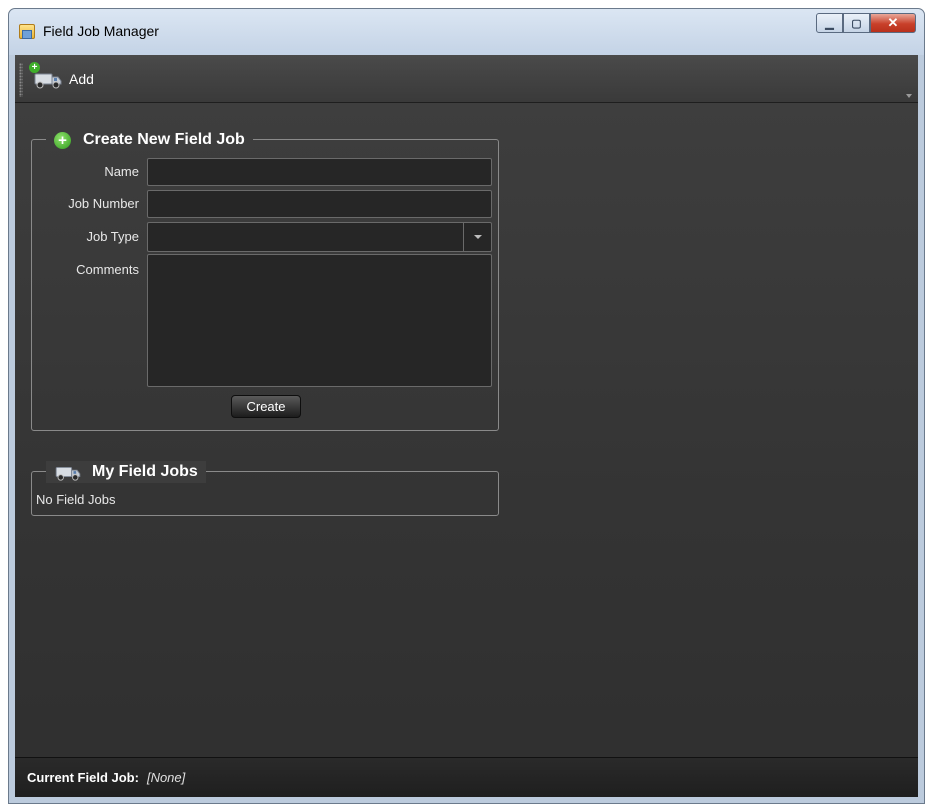 This screenshot has width=930, height=808. What do you see at coordinates (319, 172) in the screenshot?
I see `name-input` at bounding box center [319, 172].